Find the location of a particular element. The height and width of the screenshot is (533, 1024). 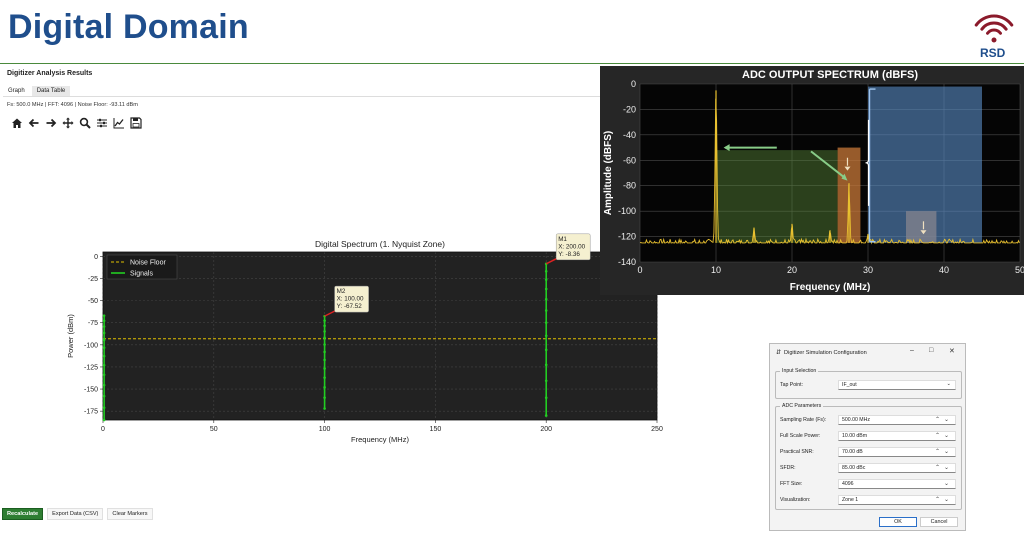

title-divider is located at coordinates (512, 63).